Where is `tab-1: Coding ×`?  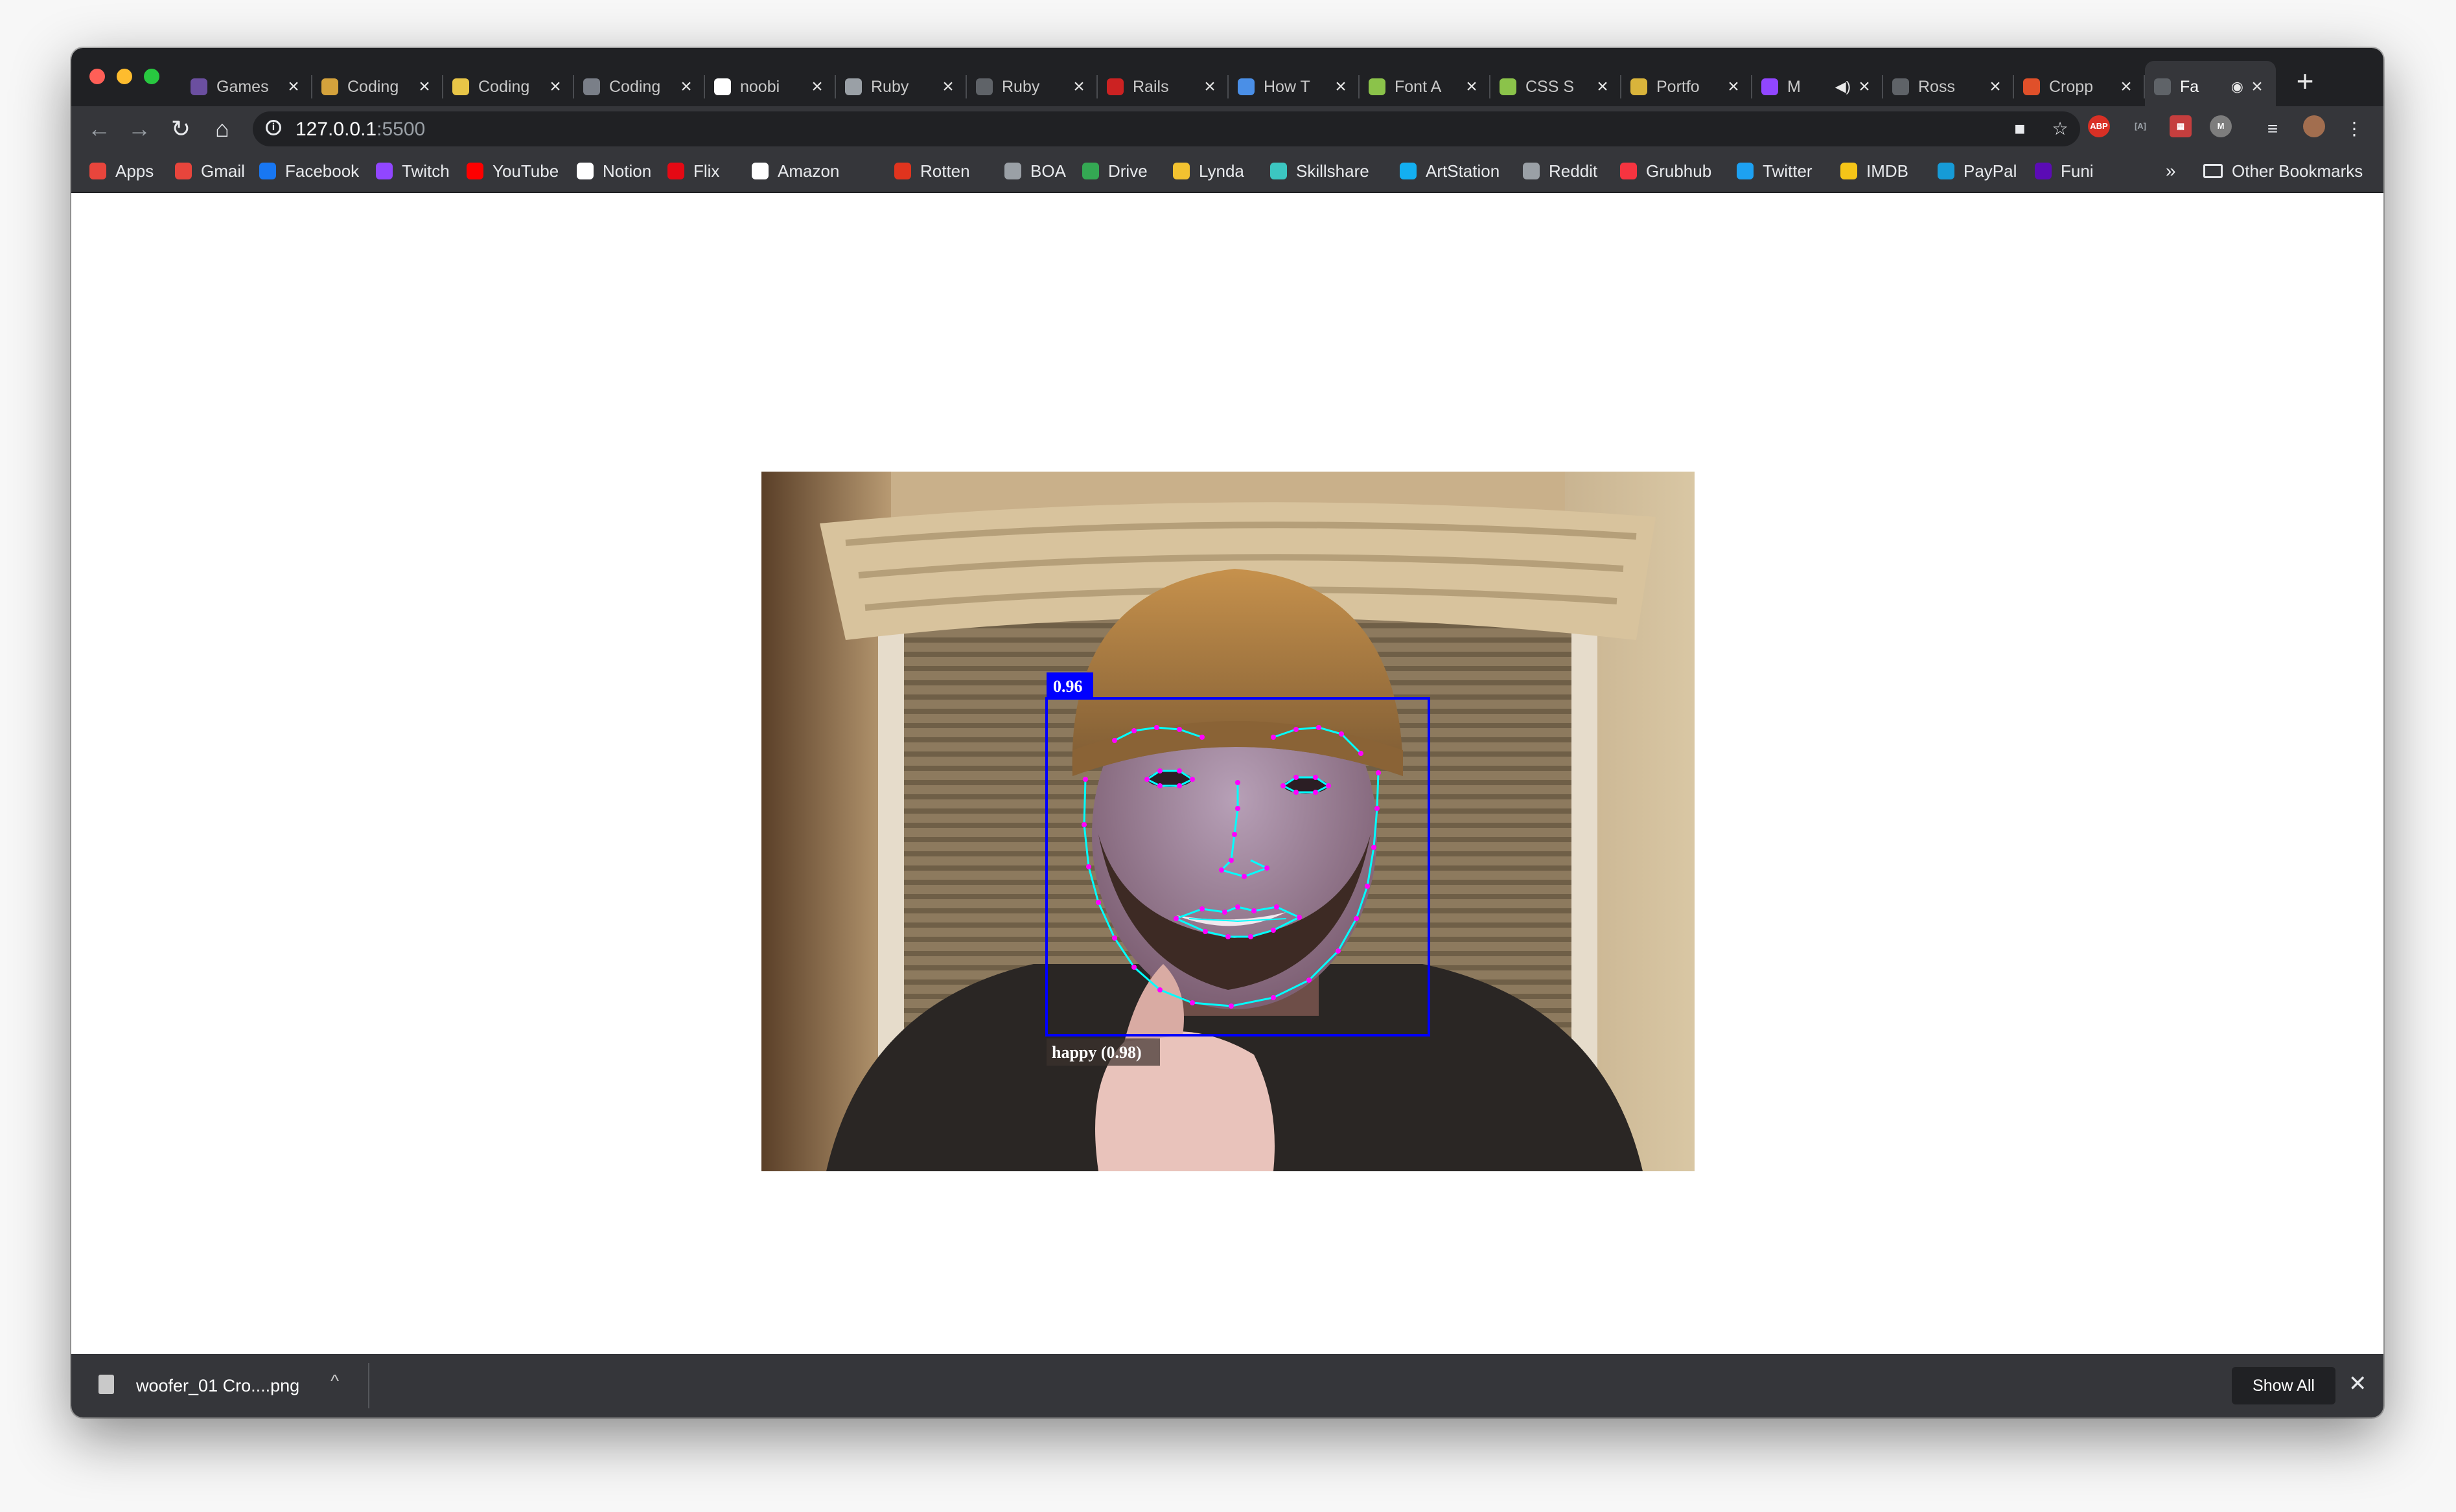
tab-1: Coding × is located at coordinates (377, 87).